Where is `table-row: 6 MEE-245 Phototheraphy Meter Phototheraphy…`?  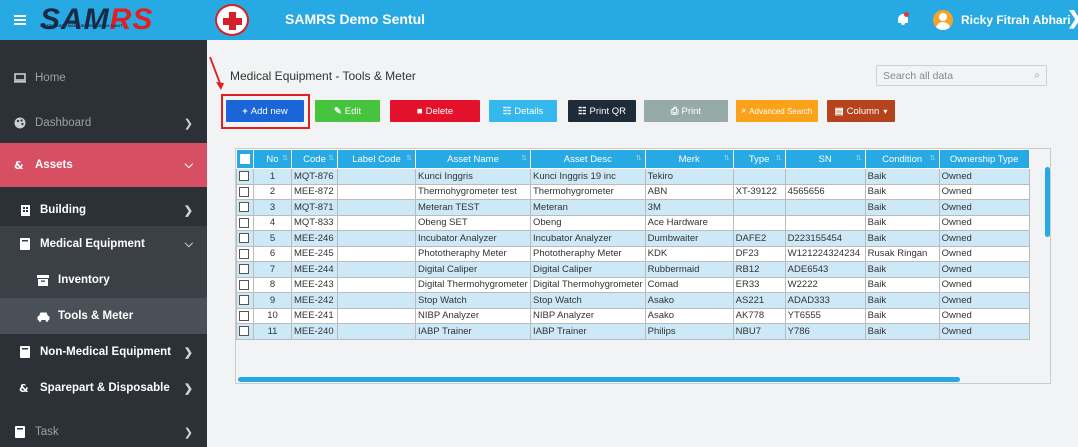 table-row: 6 MEE-245 Phototheraphy Meter Phototheraphy… is located at coordinates (633, 253).